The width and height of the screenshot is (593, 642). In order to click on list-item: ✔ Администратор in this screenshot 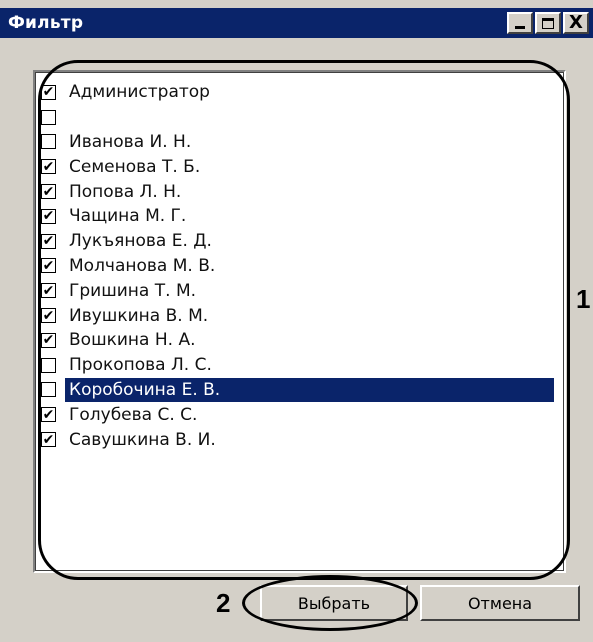, I will do `click(300, 92)`.